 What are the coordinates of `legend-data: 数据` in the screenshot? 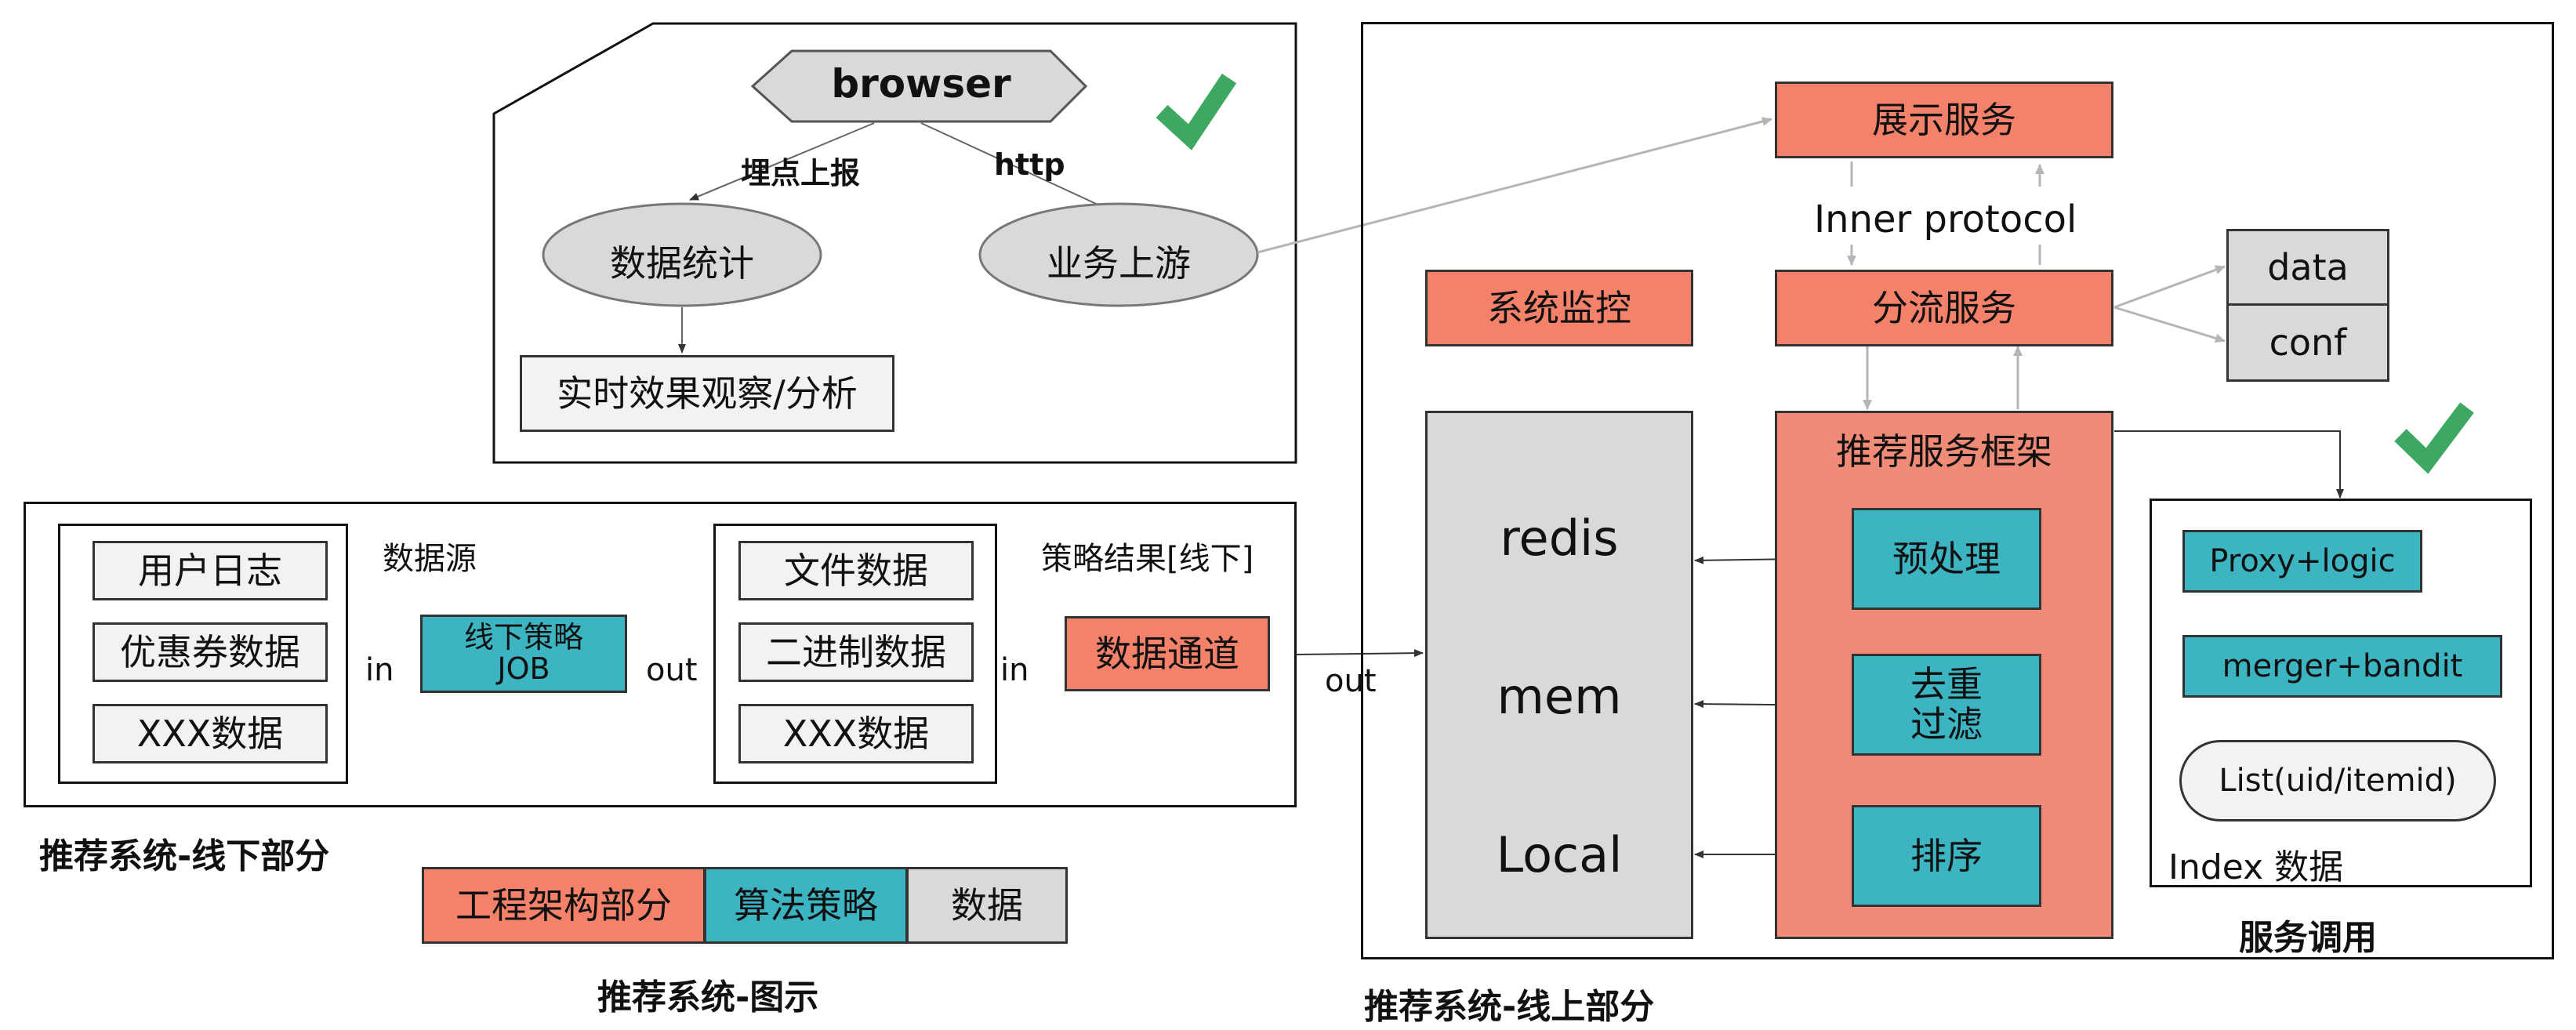 It's located at (987, 905).